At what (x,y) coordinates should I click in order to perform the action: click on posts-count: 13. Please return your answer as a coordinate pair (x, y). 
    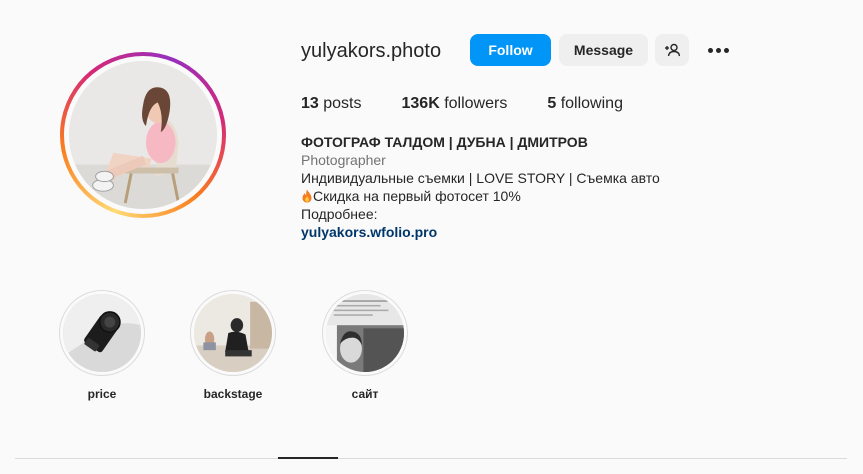
    Looking at the image, I should click on (310, 103).